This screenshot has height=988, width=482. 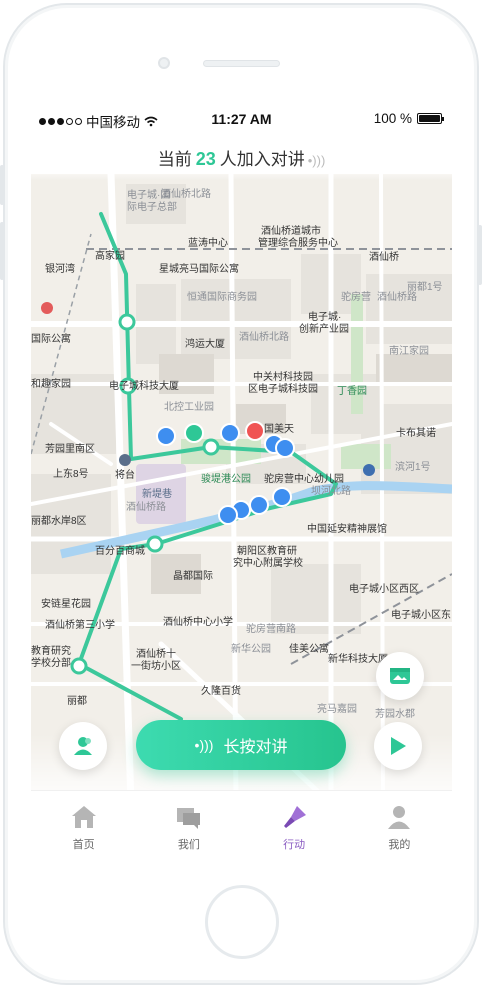 What do you see at coordinates (189, 407) in the screenshot?
I see `map-label: 北控工业园` at bounding box center [189, 407].